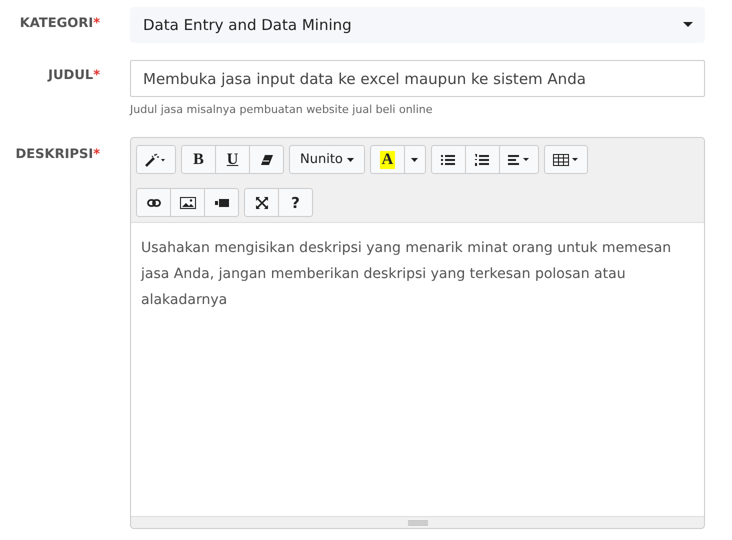  I want to click on fullscreen-button, so click(261, 202).